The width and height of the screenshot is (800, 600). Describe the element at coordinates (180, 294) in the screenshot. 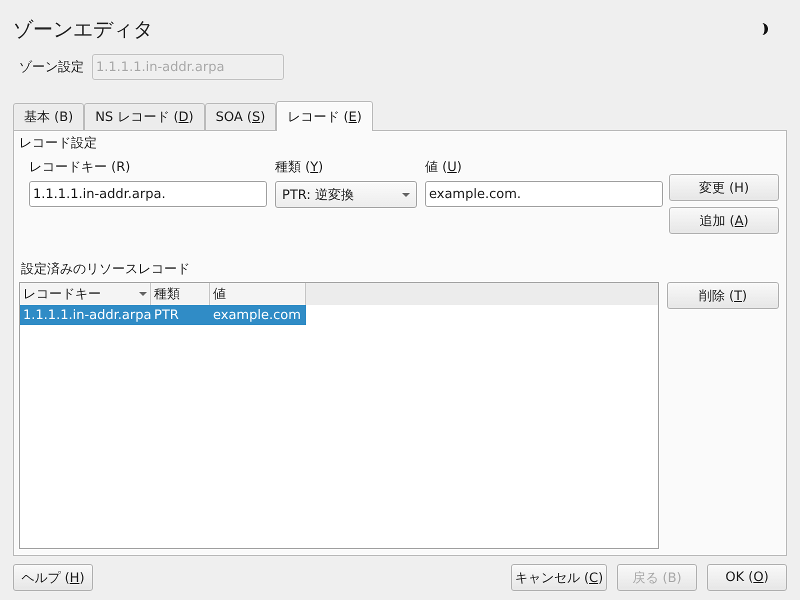

I see `column-header: 種類` at that location.